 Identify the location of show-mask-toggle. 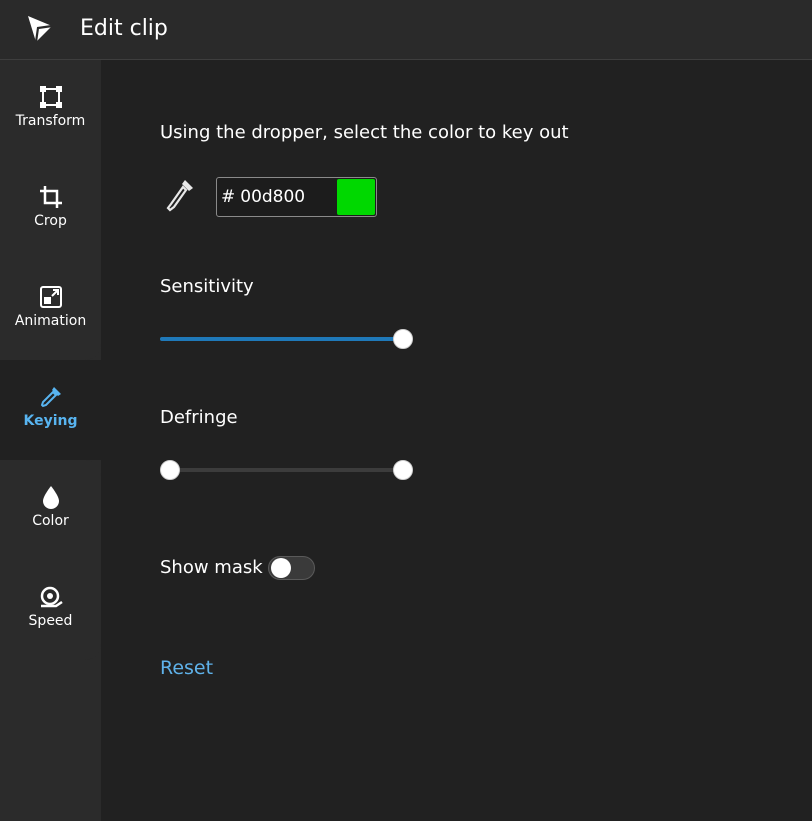
(291, 568).